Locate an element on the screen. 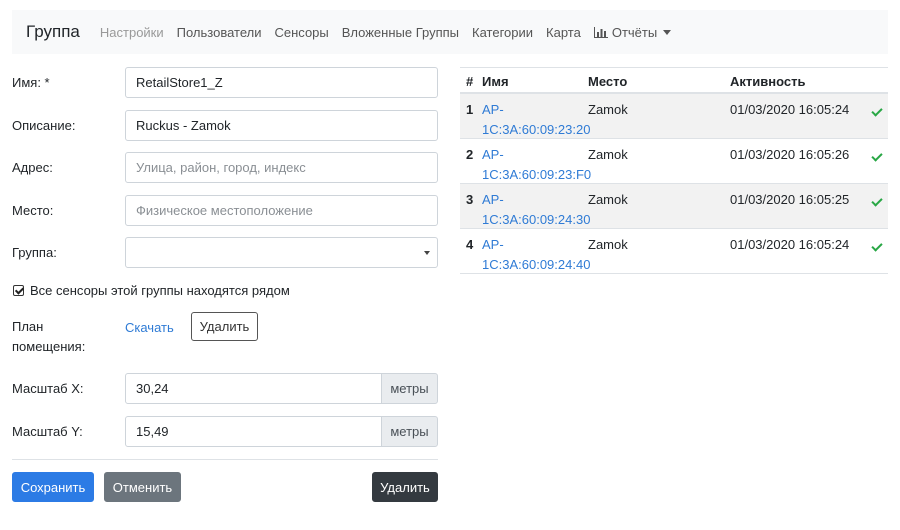  row-number: 2 is located at coordinates (470, 154).